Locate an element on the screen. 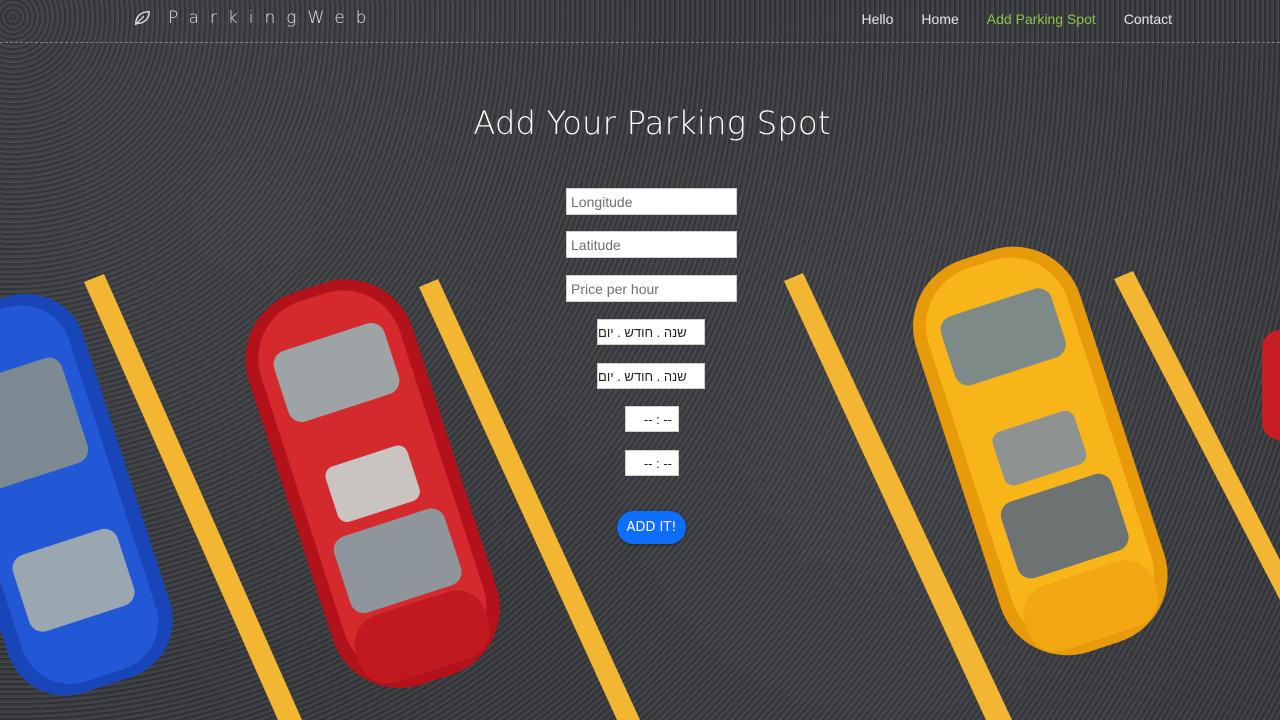 This screenshot has height=720, width=1280. page-title: Add Your Parking Spot is located at coordinates (652, 123).